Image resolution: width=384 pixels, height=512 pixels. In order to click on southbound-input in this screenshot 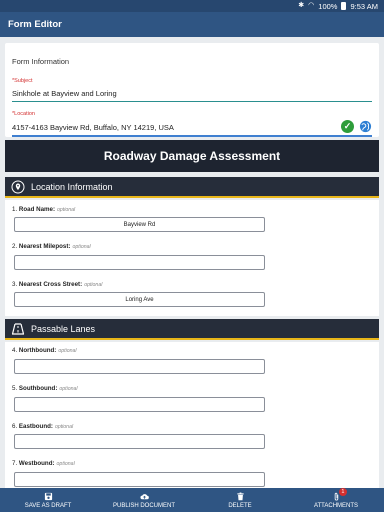, I will do `click(139, 404)`.